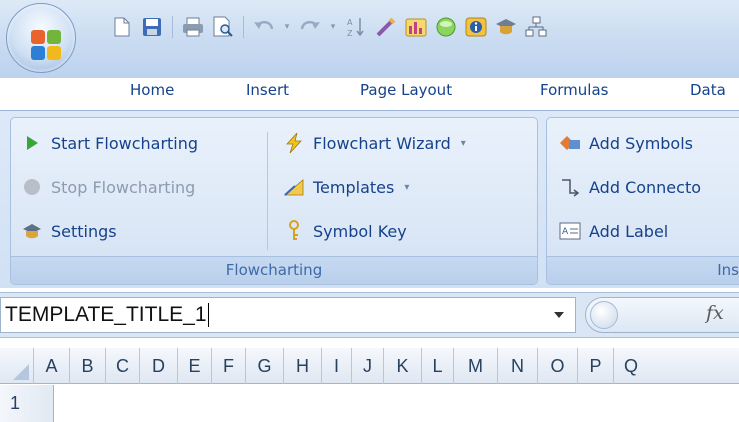 Image resolution: width=739 pixels, height=422 pixels. What do you see at coordinates (337, 366) in the screenshot?
I see `column-header-i: I` at bounding box center [337, 366].